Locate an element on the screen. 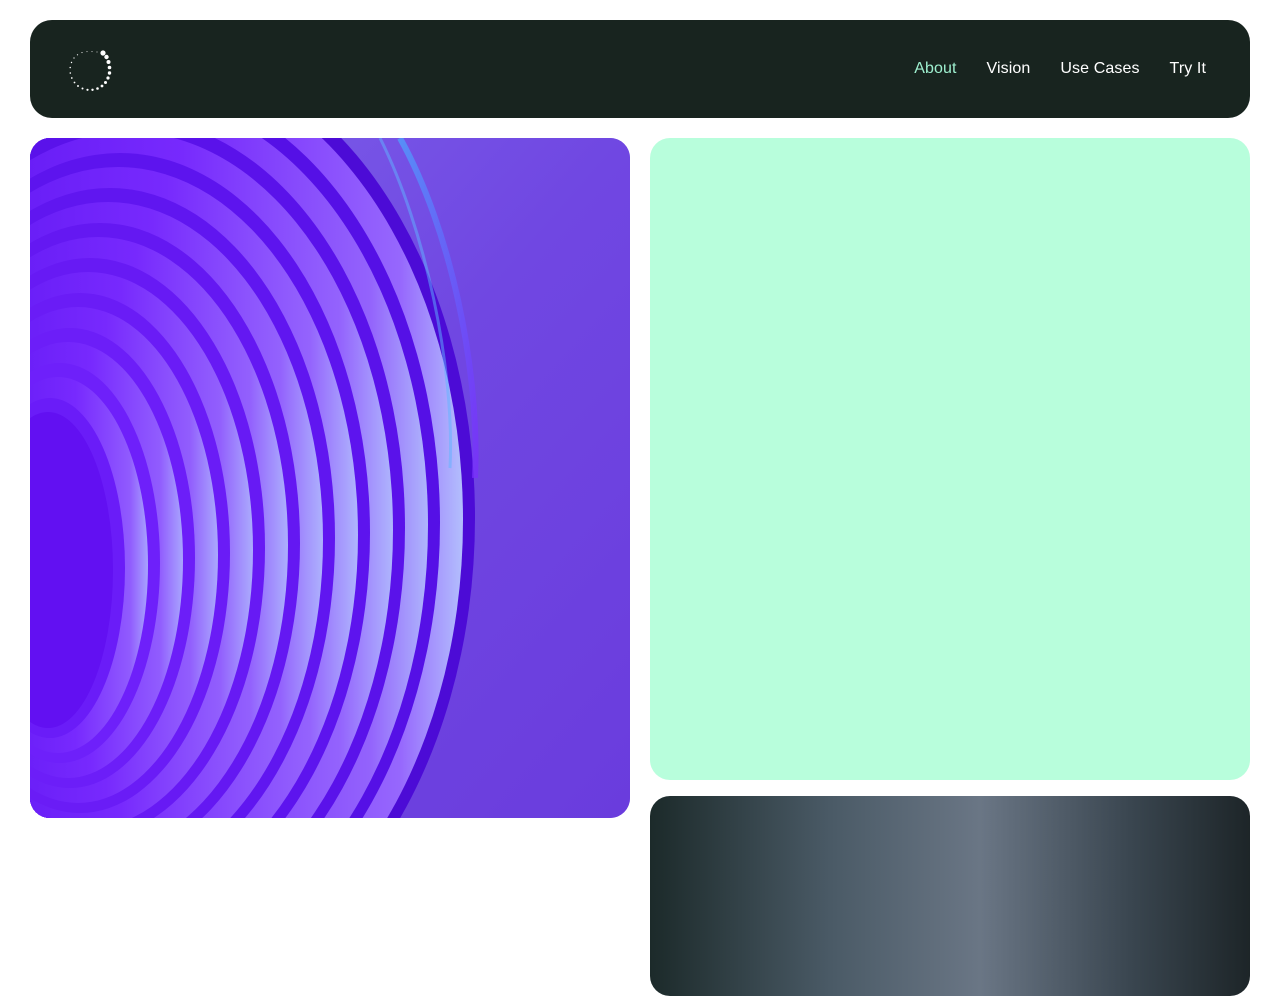  nav-about-link: About is located at coordinates (935, 69).